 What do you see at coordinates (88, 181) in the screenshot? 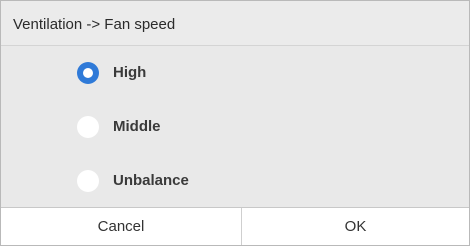
I see `radio-unbalance` at bounding box center [88, 181].